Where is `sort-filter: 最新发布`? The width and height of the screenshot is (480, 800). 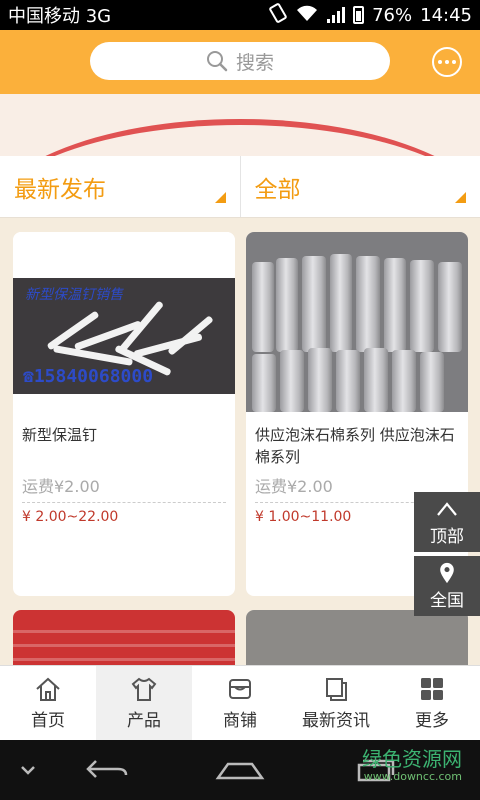 sort-filter: 最新发布 is located at coordinates (120, 186).